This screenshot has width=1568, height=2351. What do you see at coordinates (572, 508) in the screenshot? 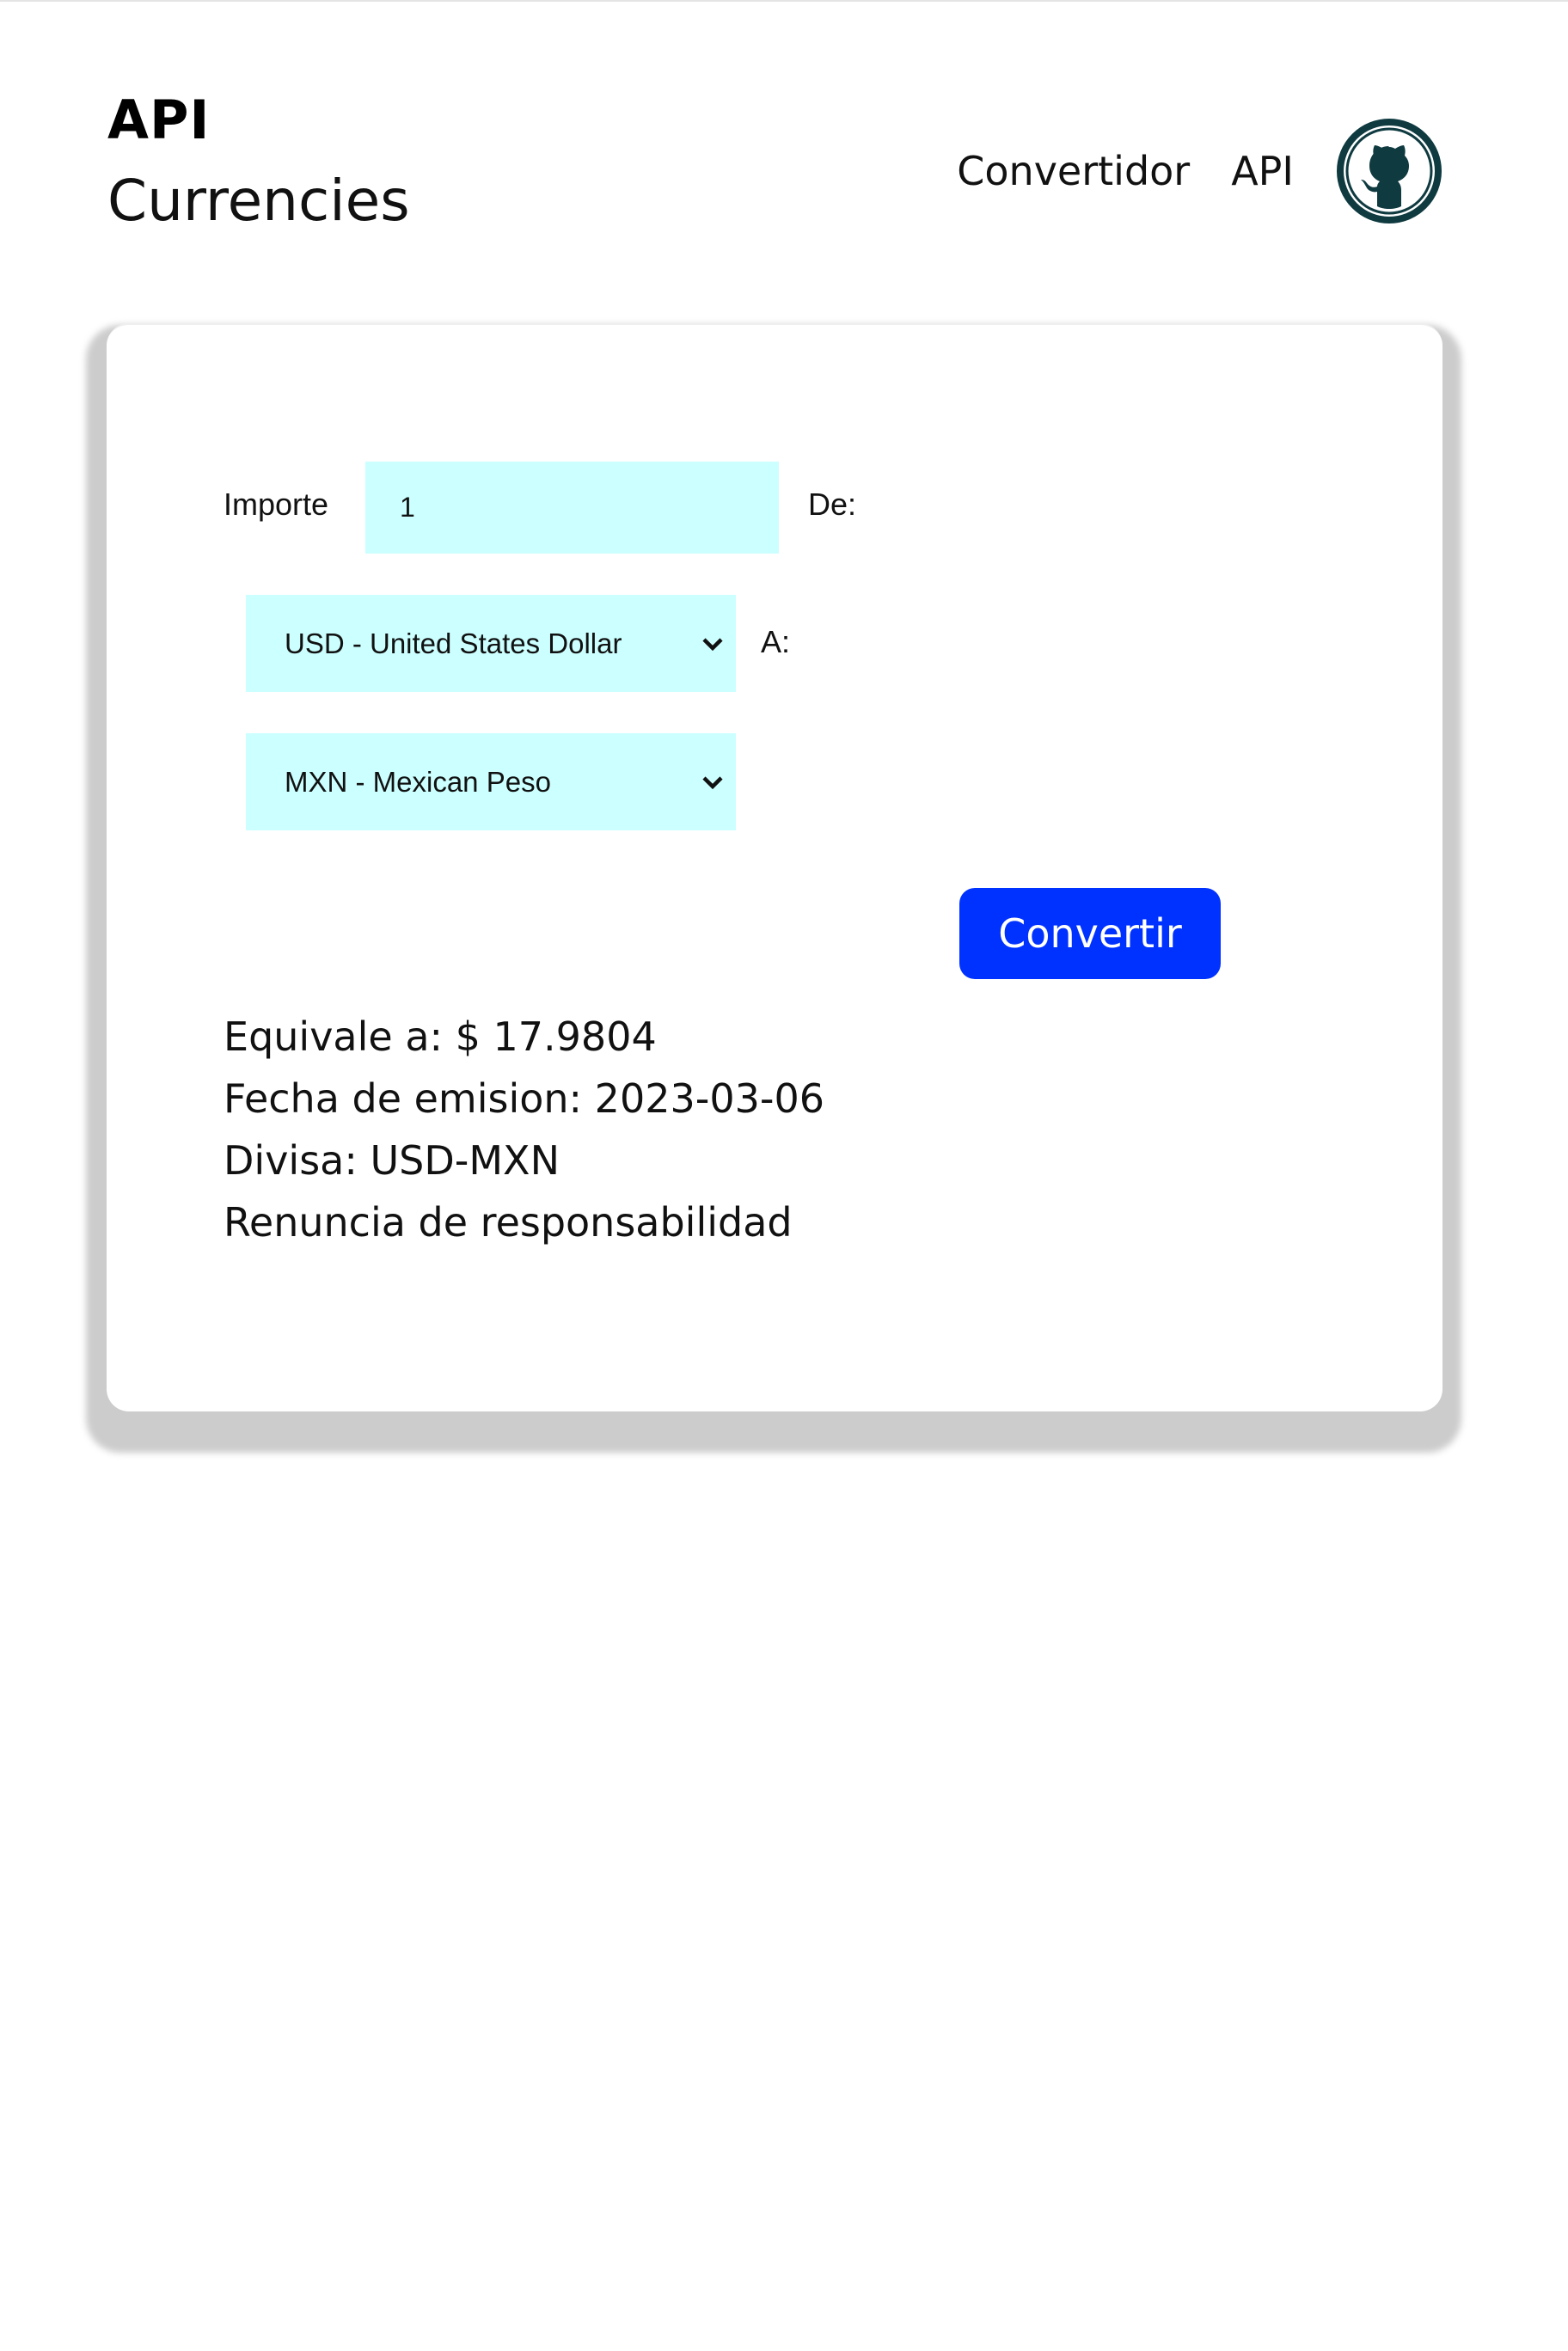
I see `amount-input` at bounding box center [572, 508].